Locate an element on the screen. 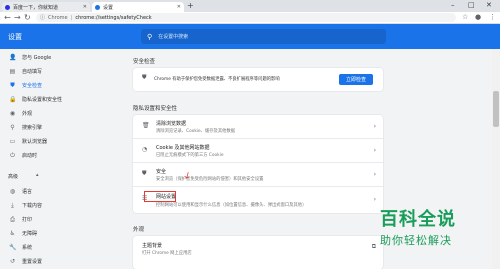 The image size is (500, 269). forward-arrow-icon: → is located at coordinates (17, 17).